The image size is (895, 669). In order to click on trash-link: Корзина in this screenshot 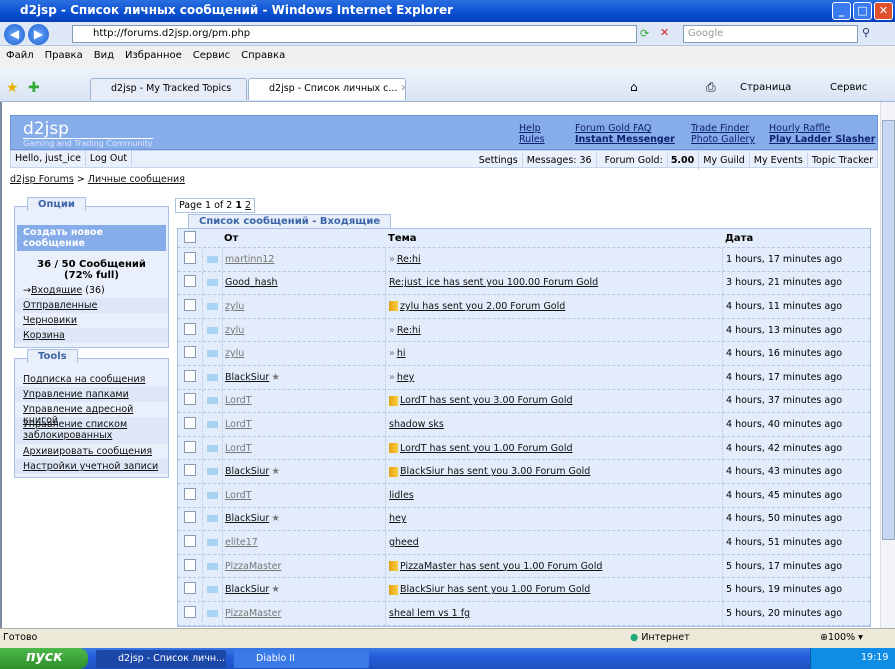, I will do `click(91, 335)`.